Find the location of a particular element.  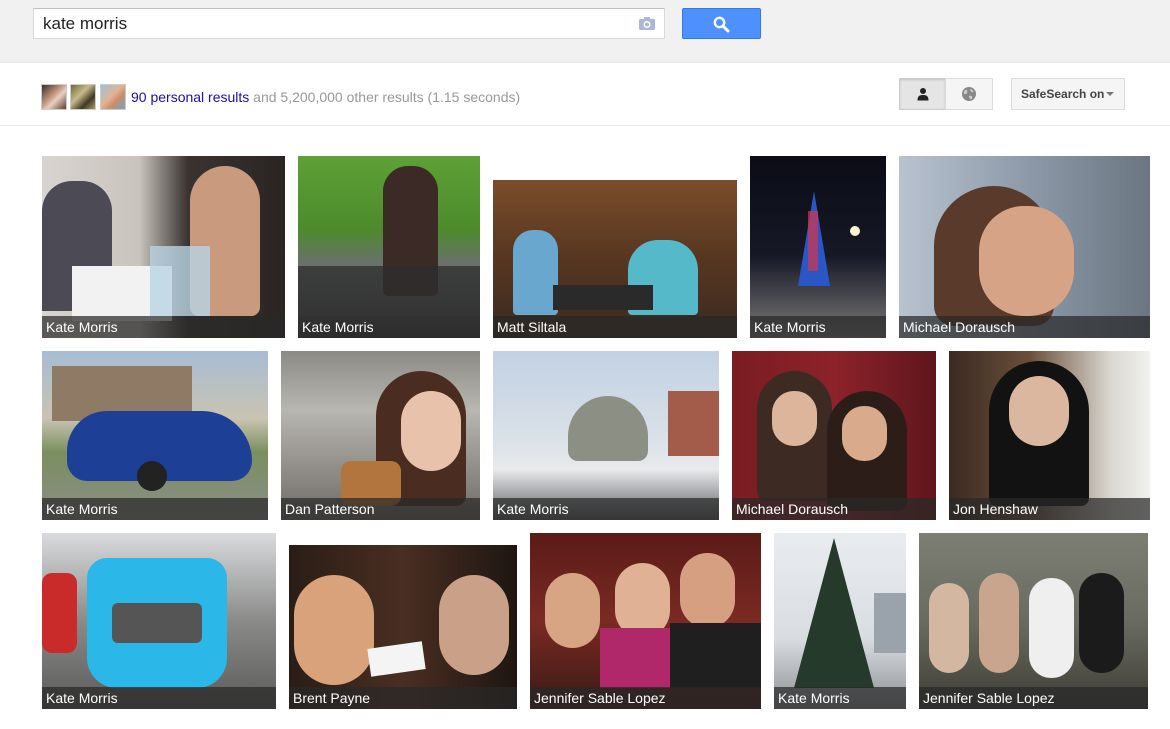

magnifier-icon is located at coordinates (721, 24).